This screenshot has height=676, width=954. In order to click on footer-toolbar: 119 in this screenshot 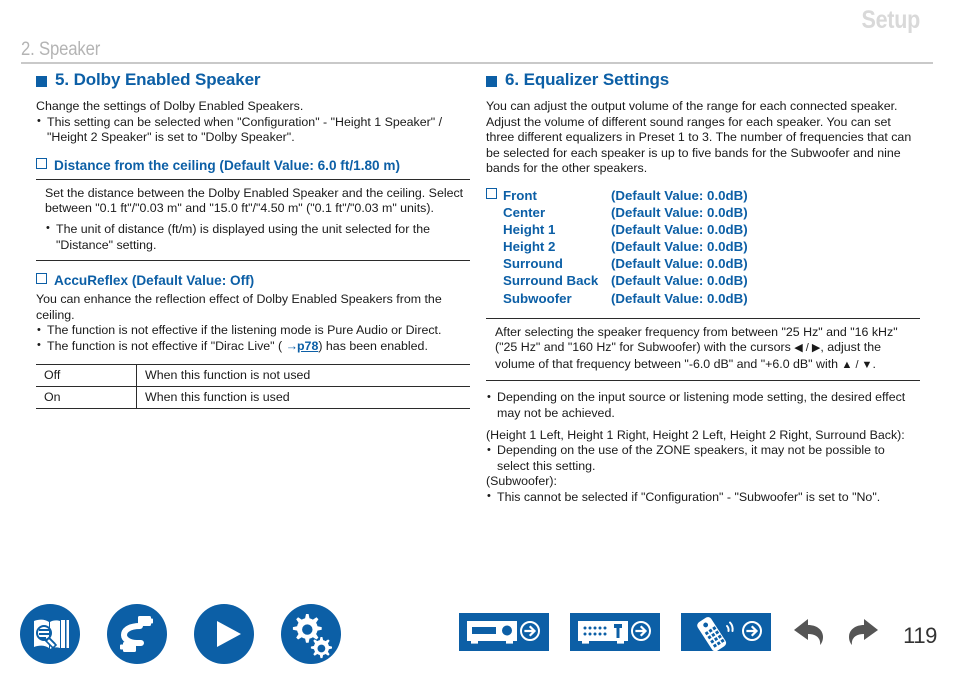, I will do `click(477, 636)`.